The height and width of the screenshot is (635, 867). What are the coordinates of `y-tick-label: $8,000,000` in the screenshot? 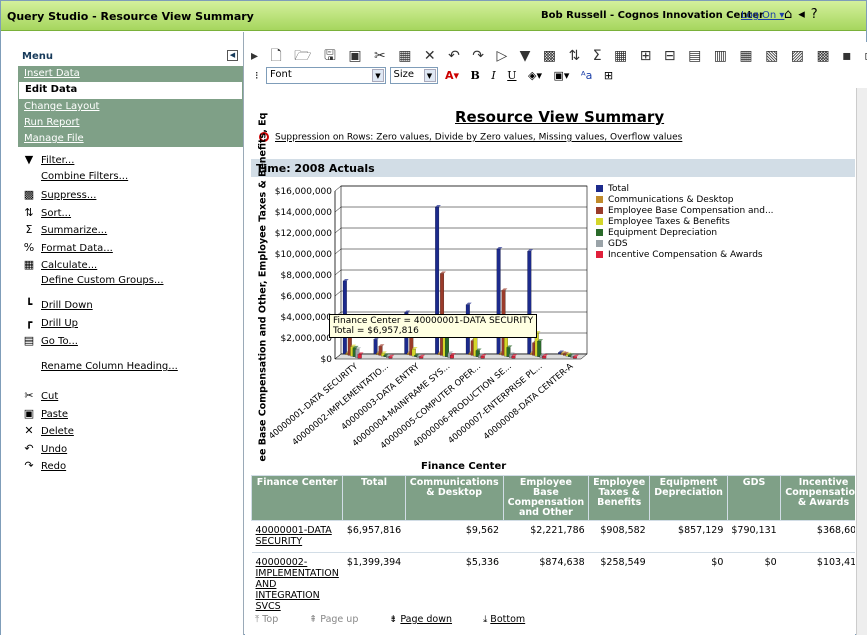 It's located at (306, 276).